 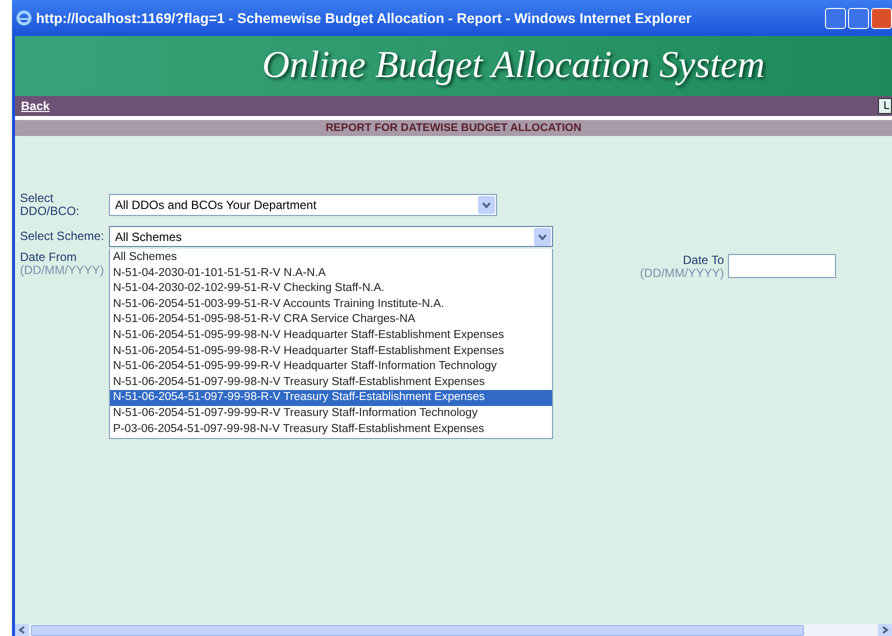 What do you see at coordinates (782, 266) in the screenshot?
I see `date-to-field` at bounding box center [782, 266].